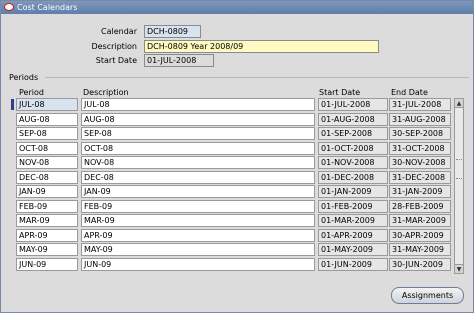 This screenshot has height=313, width=474. I want to click on start-date-cell: 01-JUL-2008, so click(353, 104).